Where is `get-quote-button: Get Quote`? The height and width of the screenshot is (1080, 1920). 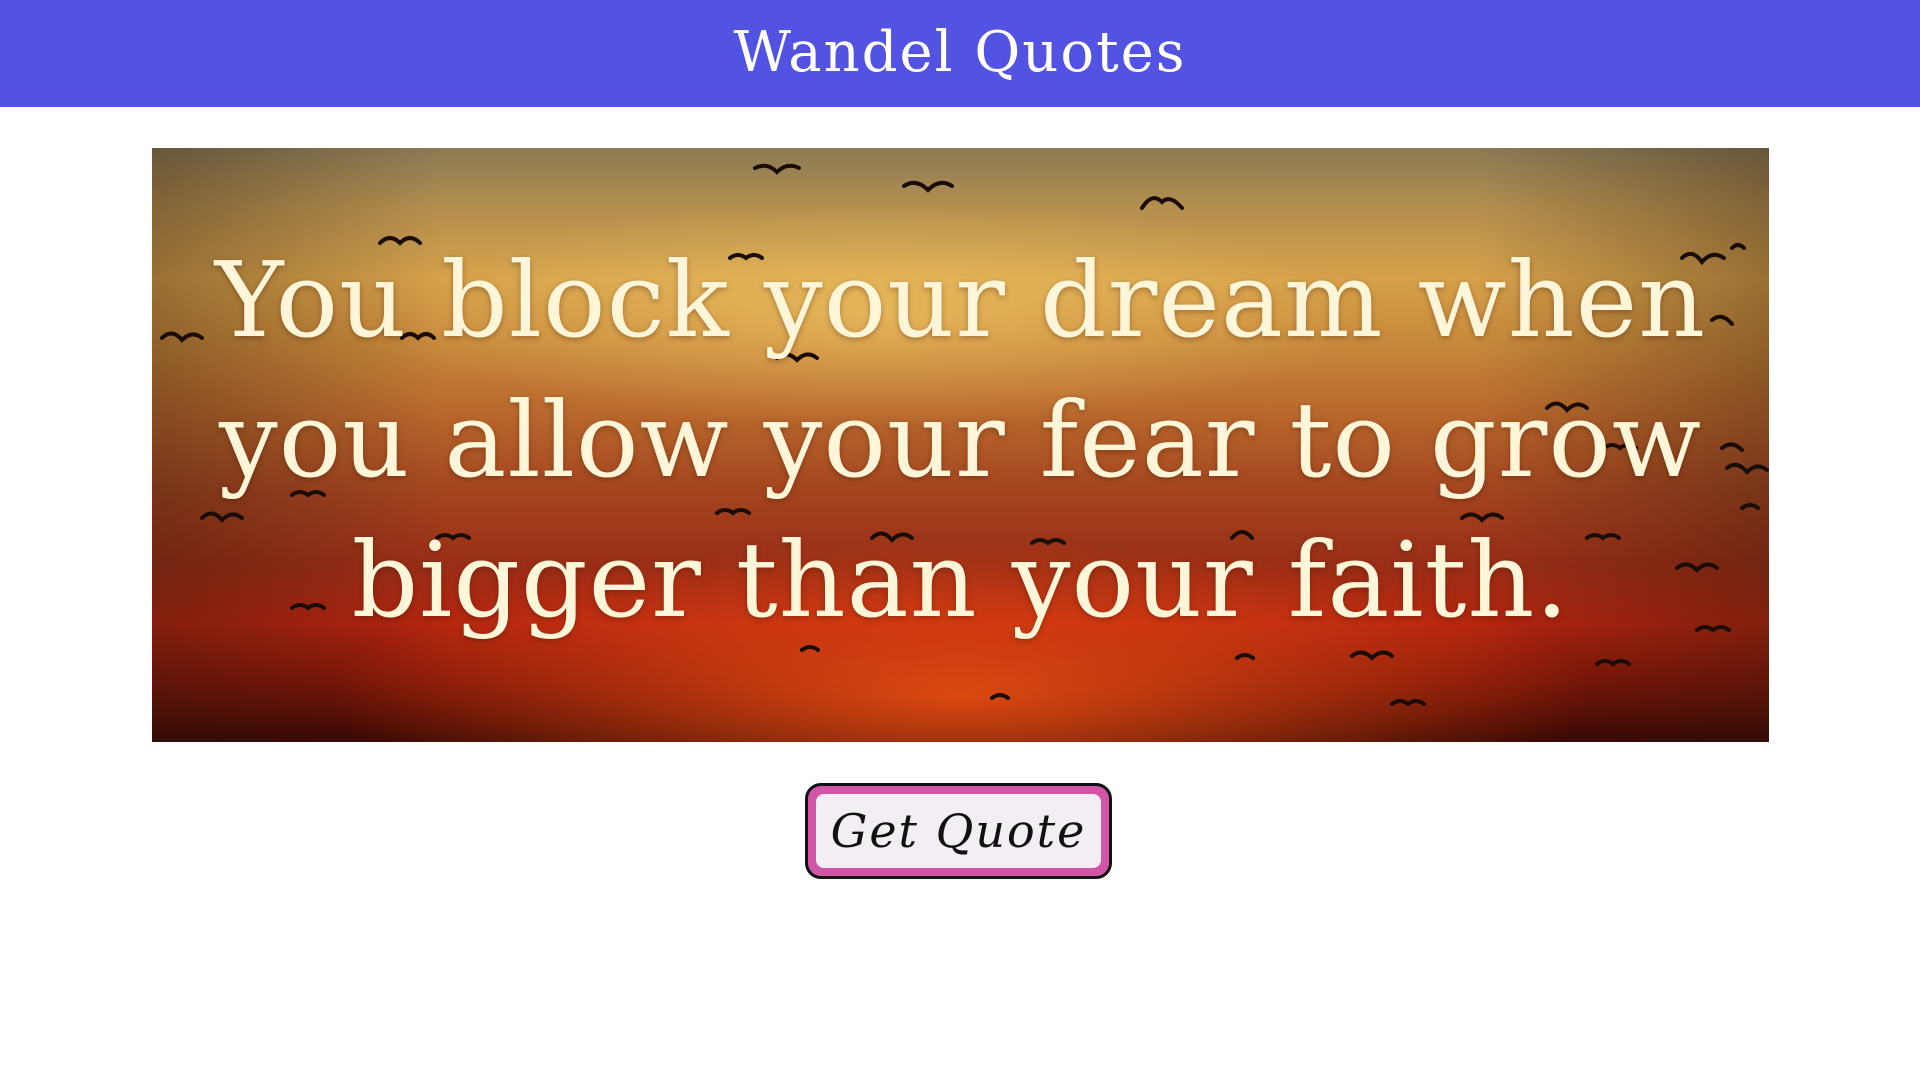 get-quote-button: Get Quote is located at coordinates (958, 831).